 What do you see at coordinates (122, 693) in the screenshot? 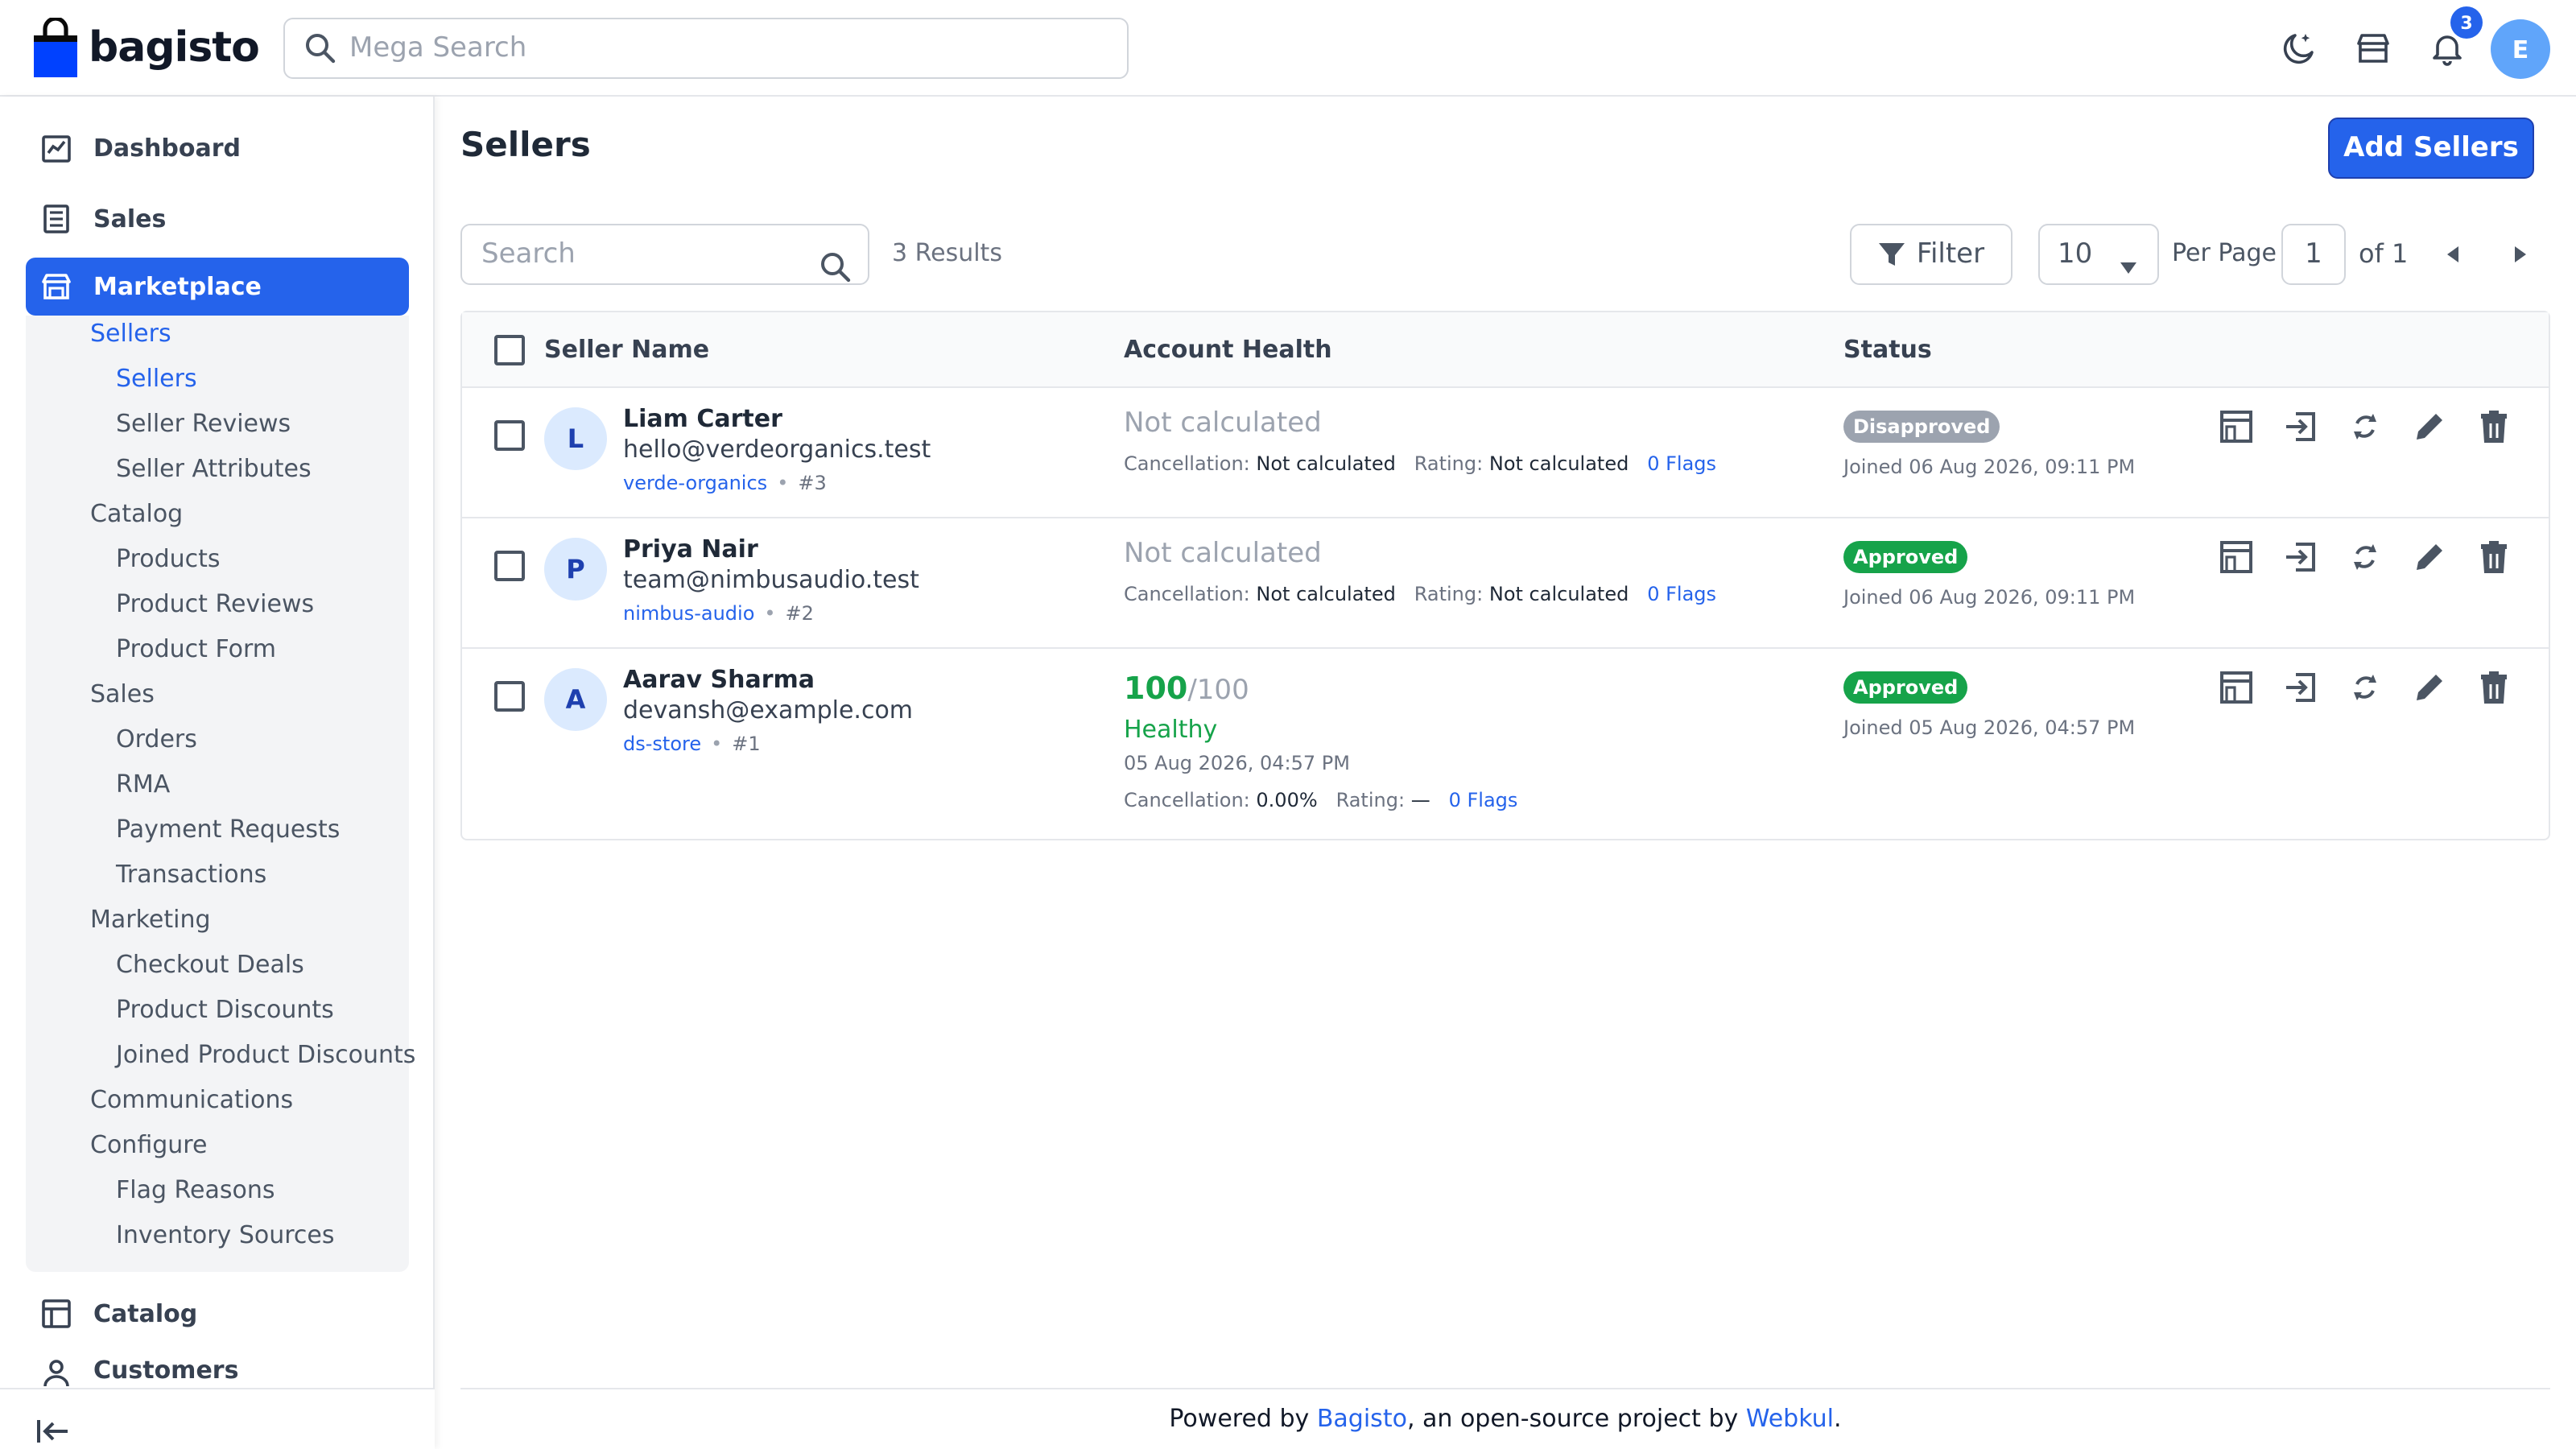
I see `submenu-sales-group: Sales` at bounding box center [122, 693].